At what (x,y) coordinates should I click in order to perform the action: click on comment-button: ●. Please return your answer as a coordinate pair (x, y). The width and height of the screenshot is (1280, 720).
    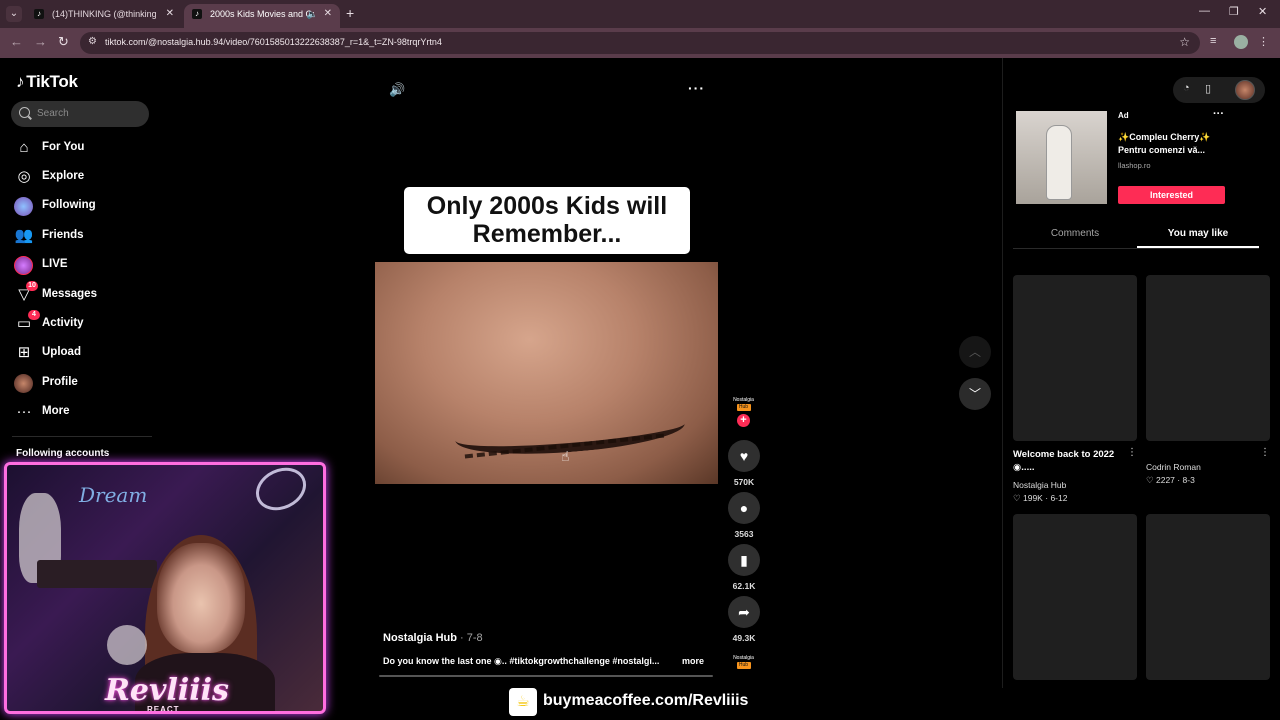
    Looking at the image, I should click on (744, 508).